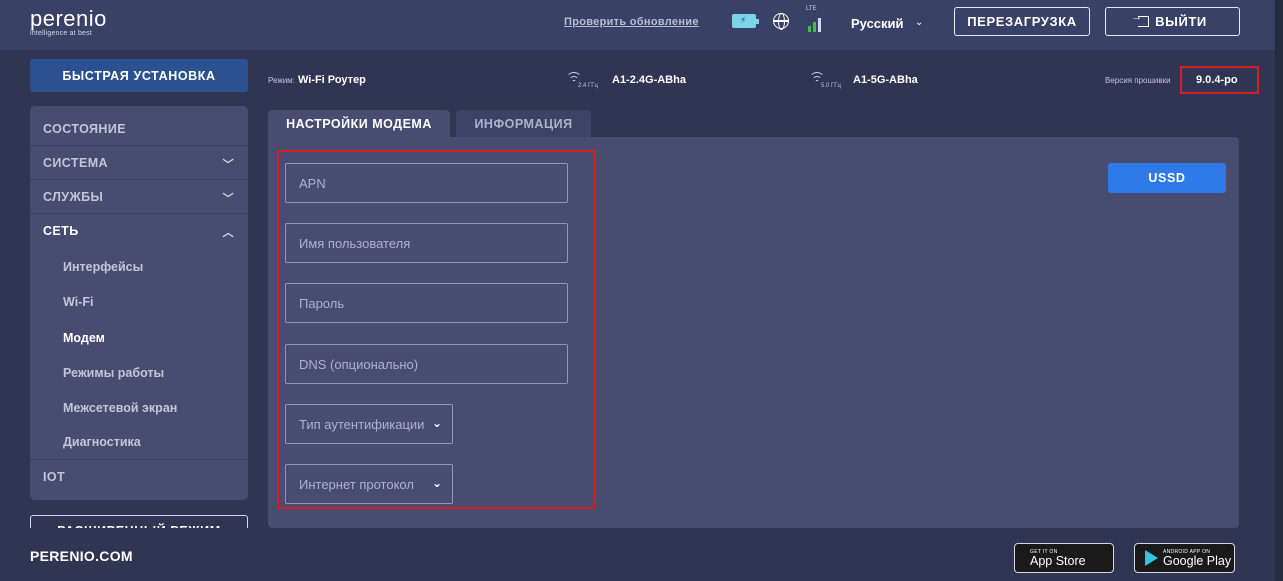 The width and height of the screenshot is (1283, 581). I want to click on quick-setup-button: БЫСТРАЯ УСТАНОВКА, so click(139, 75).